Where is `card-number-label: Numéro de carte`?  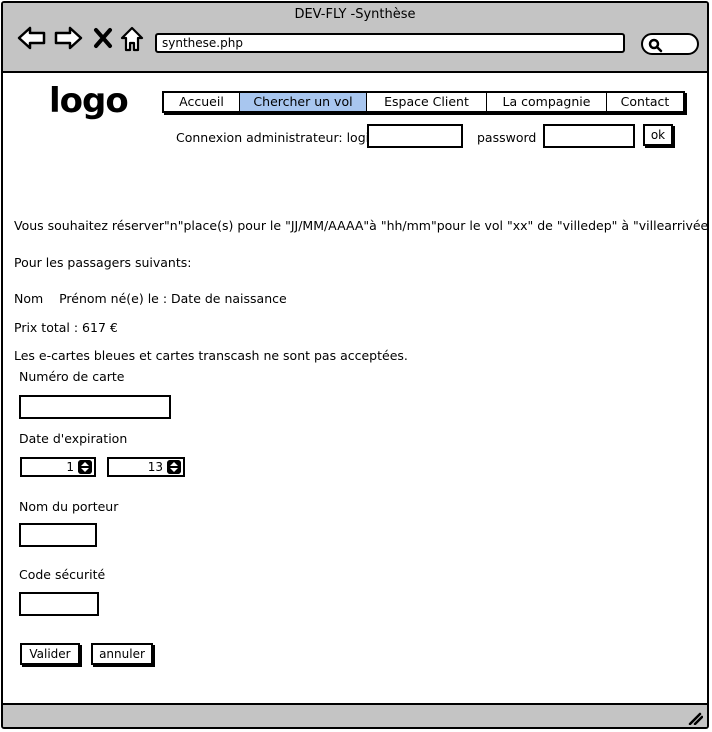 card-number-label: Numéro de carte is located at coordinates (72, 376).